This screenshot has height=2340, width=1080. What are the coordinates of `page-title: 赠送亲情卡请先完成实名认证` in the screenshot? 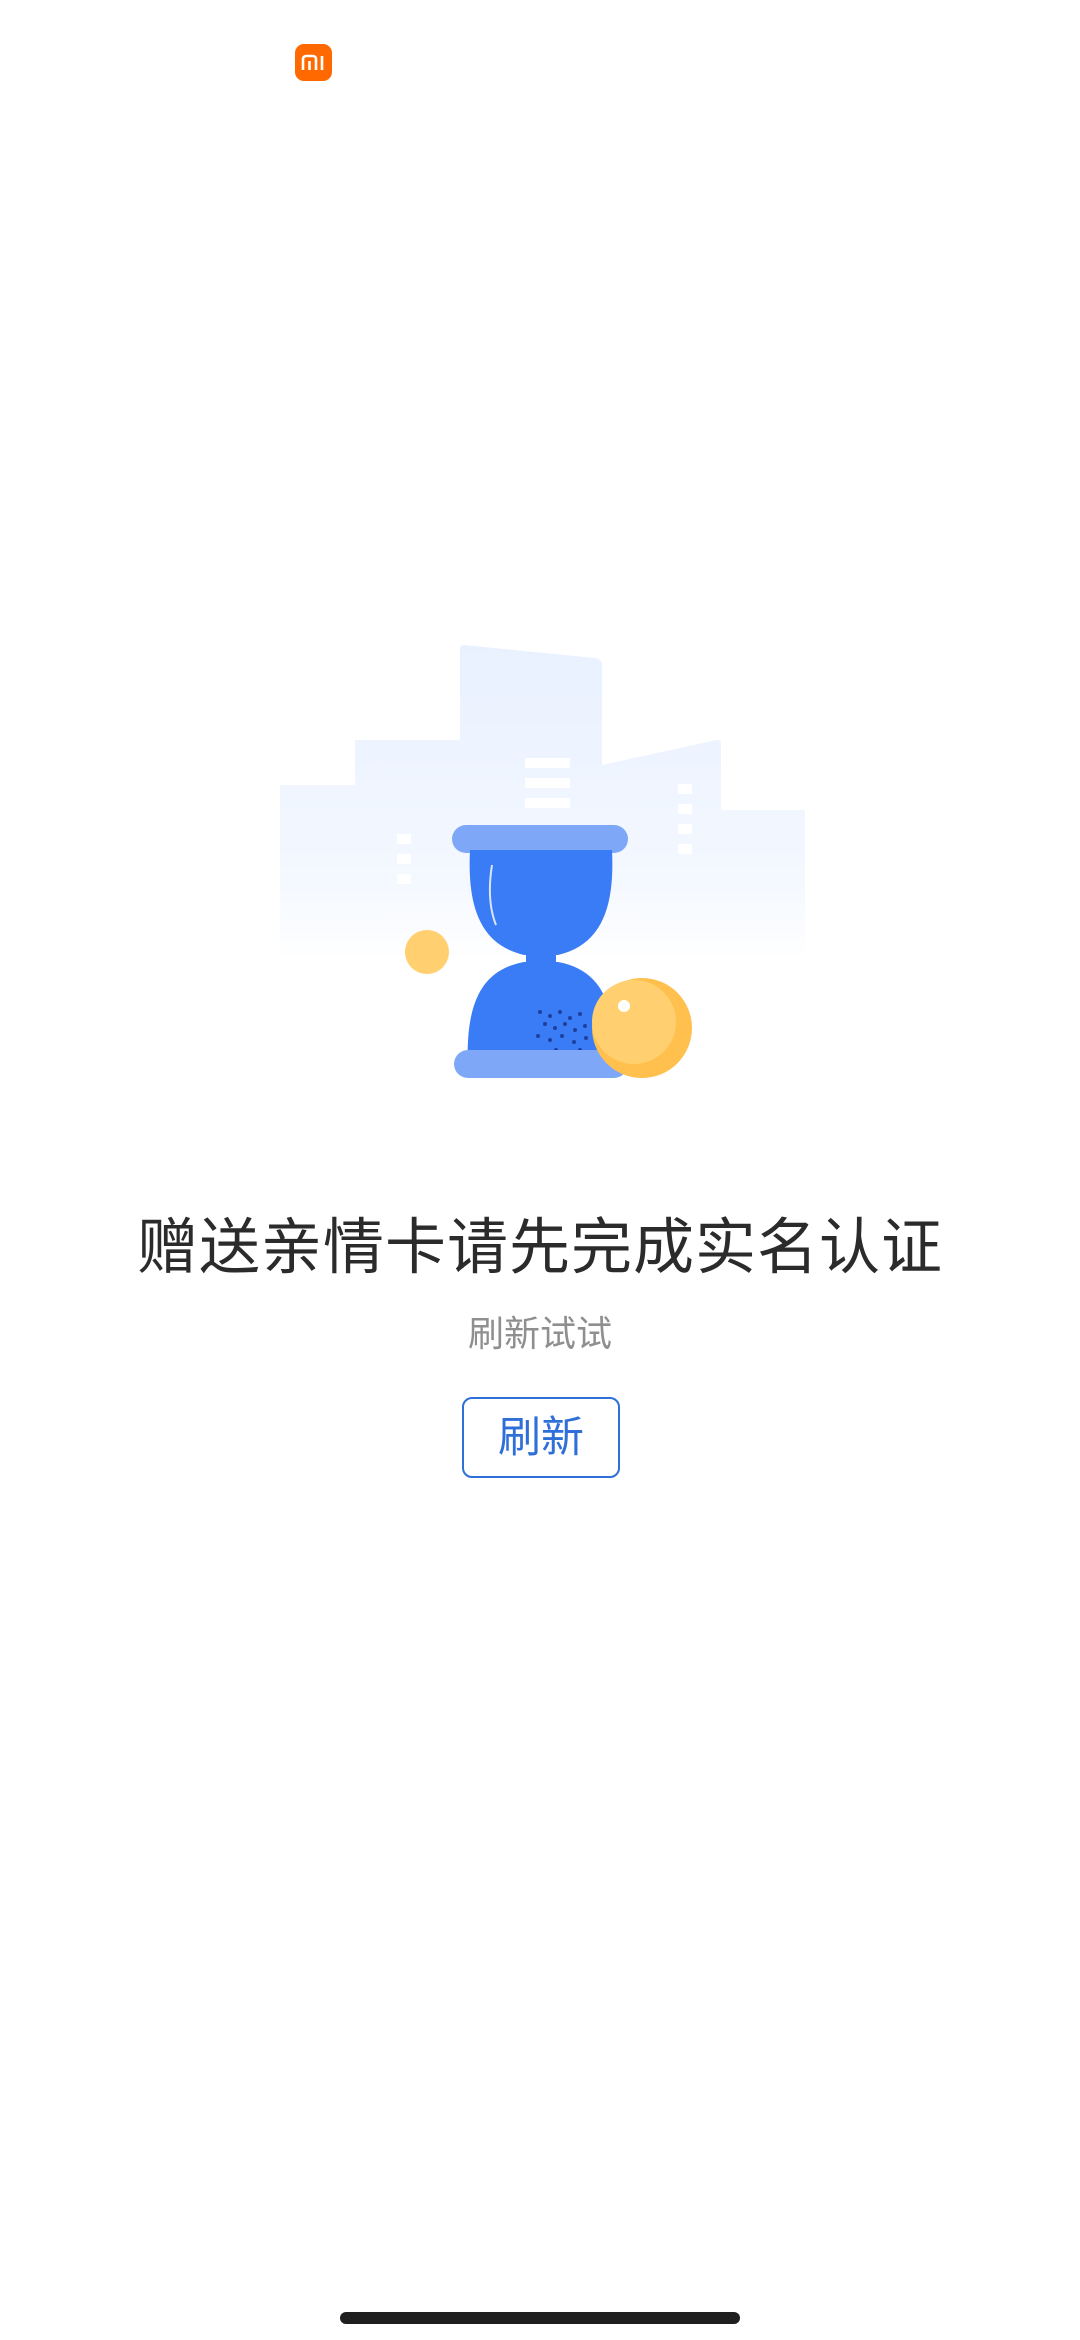 It's located at (539, 1247).